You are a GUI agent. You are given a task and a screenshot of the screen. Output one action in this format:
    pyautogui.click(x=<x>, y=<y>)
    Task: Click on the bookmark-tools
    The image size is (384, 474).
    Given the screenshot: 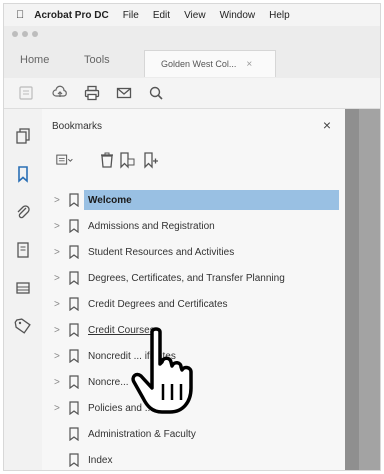 What is the action you would take?
    pyautogui.click(x=200, y=161)
    